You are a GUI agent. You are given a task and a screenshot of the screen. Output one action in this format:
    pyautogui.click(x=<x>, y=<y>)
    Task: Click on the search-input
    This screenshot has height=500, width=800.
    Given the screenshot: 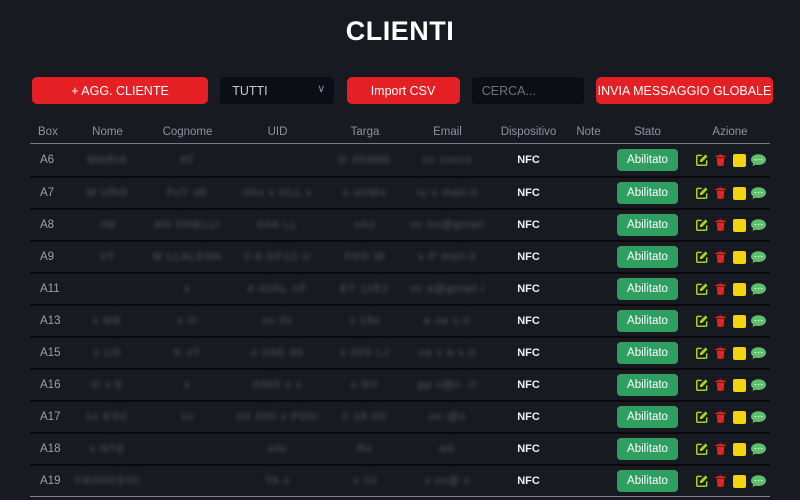 What is the action you would take?
    pyautogui.click(x=527, y=90)
    